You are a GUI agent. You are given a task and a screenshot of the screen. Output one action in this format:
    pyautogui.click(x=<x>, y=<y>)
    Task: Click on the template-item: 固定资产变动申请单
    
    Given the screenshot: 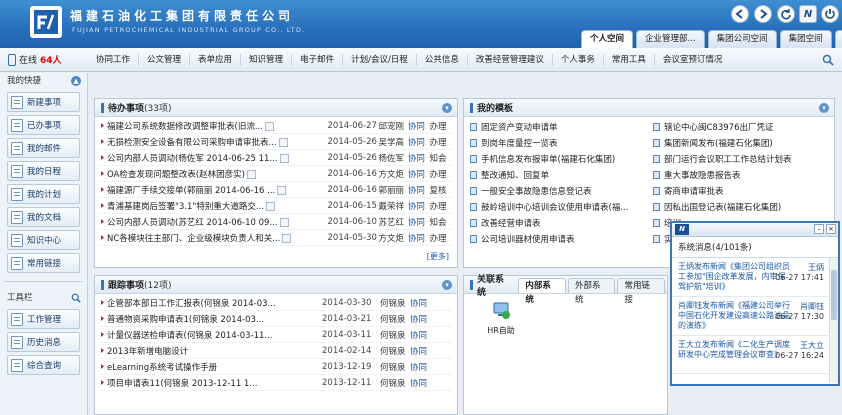 What is the action you would take?
    pyautogui.click(x=557, y=127)
    